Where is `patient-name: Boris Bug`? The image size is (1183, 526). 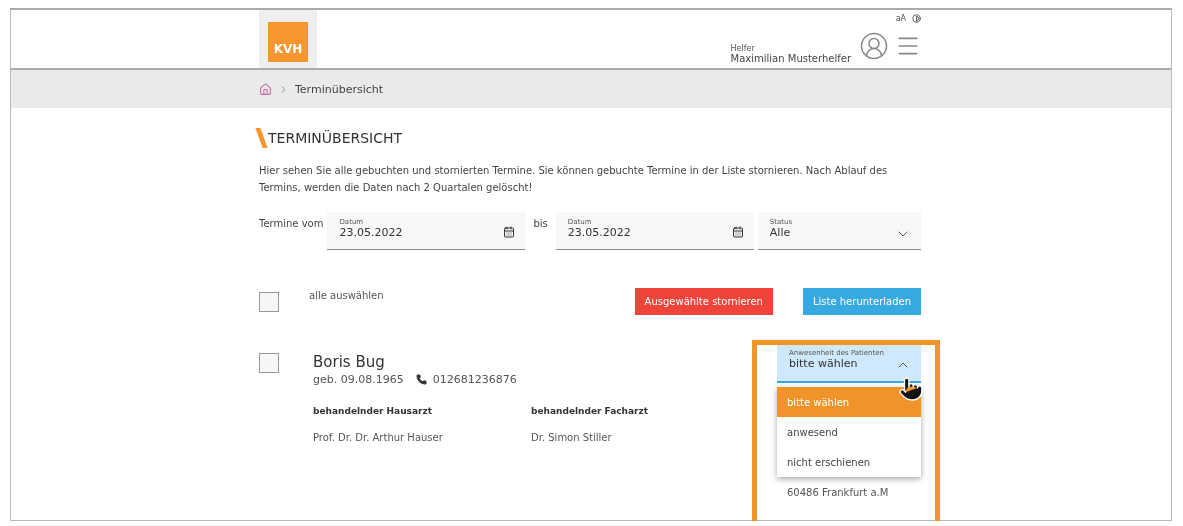
patient-name: Boris Bug is located at coordinates (349, 362).